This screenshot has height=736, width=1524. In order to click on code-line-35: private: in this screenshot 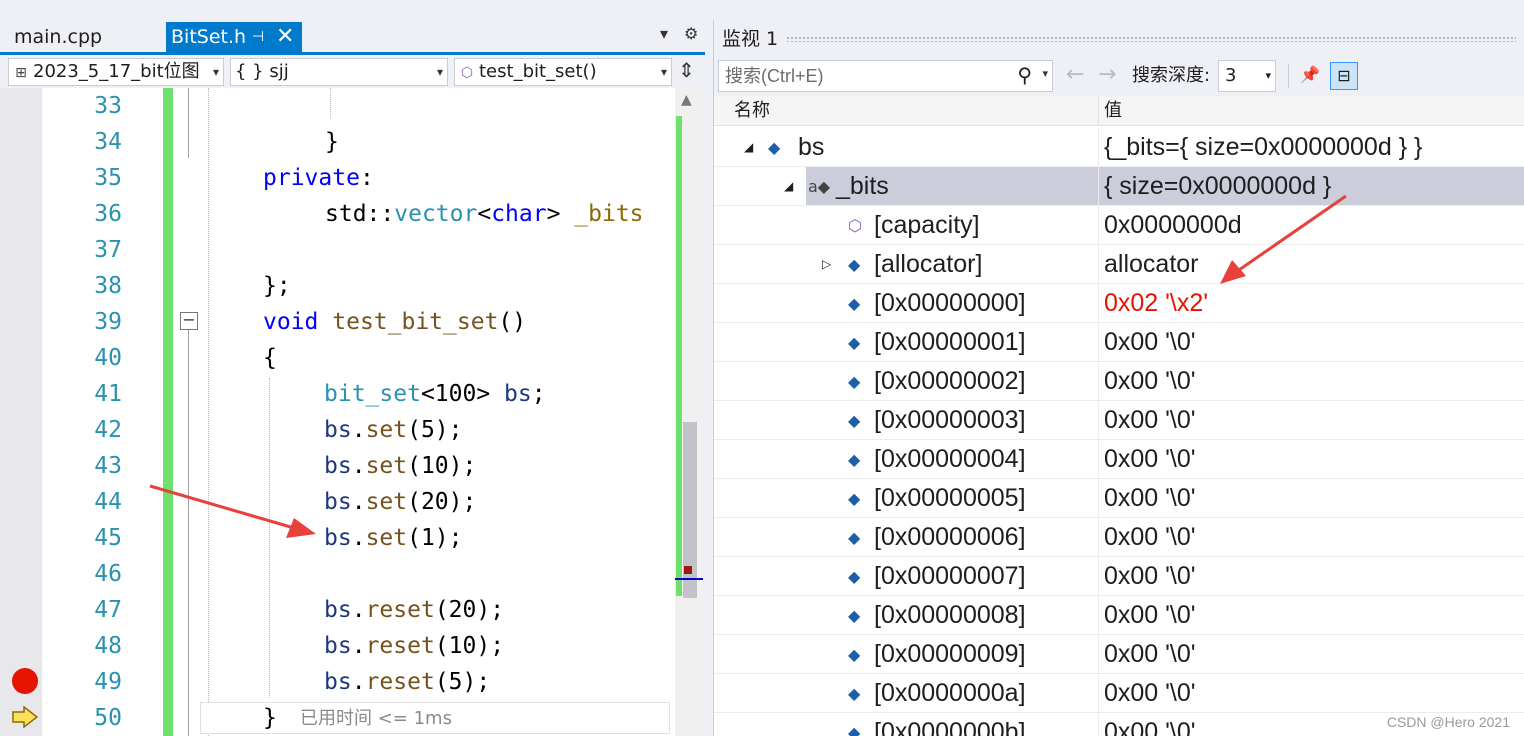, I will do `click(318, 178)`.